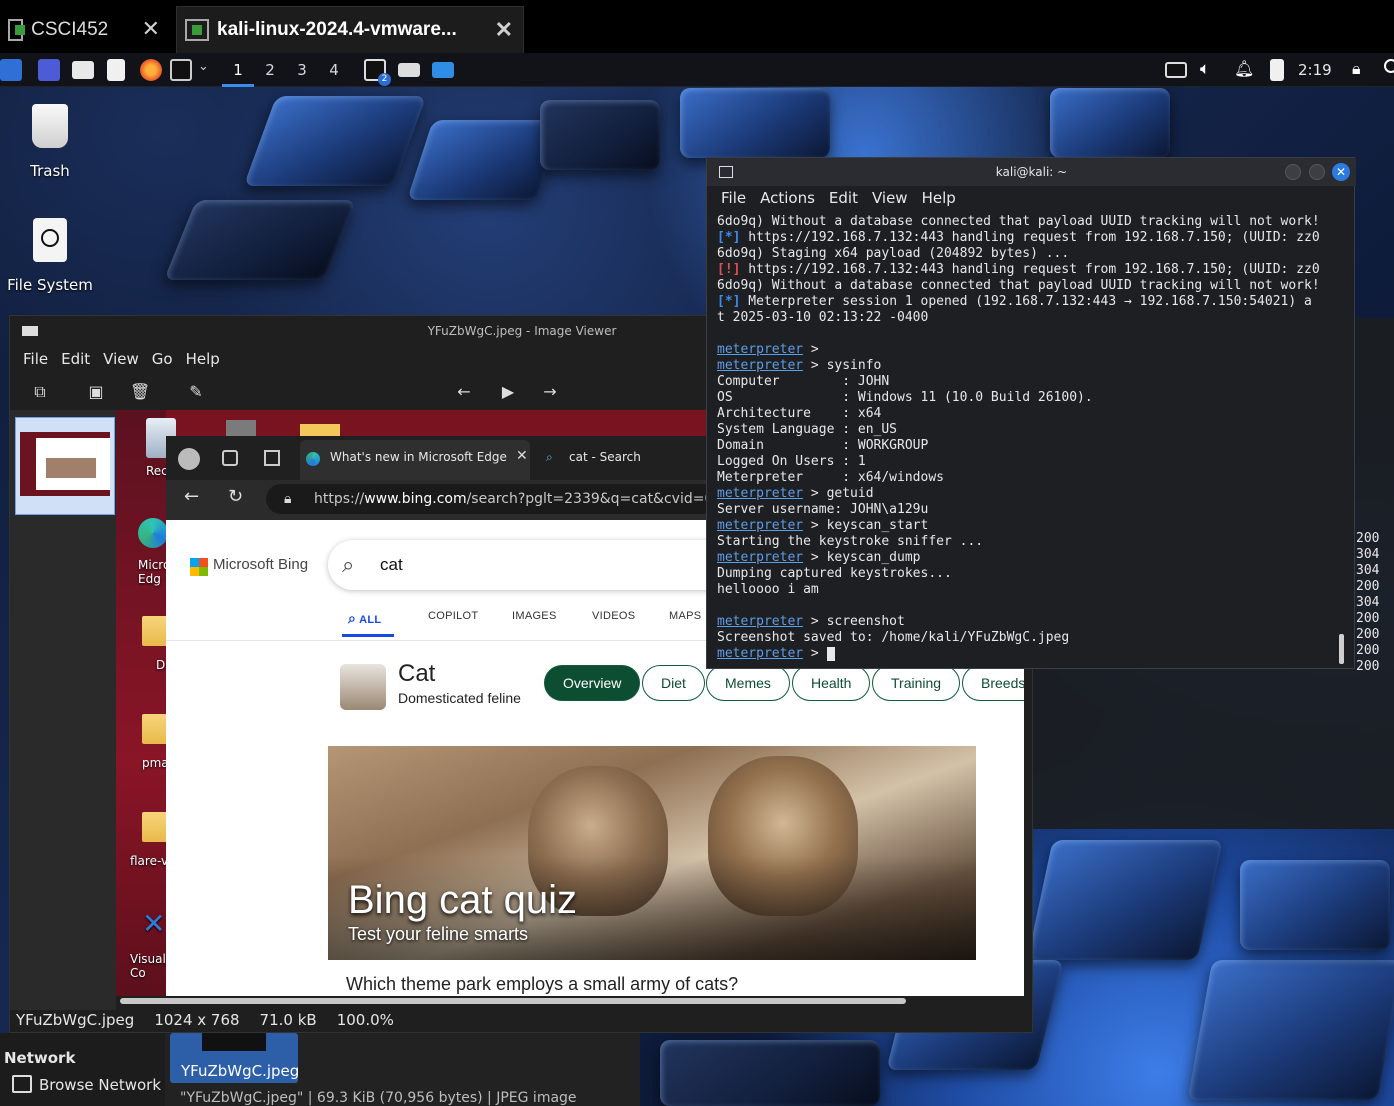  Describe the element at coordinates (302, 70) in the screenshot. I see `workspace-3: 3` at that location.